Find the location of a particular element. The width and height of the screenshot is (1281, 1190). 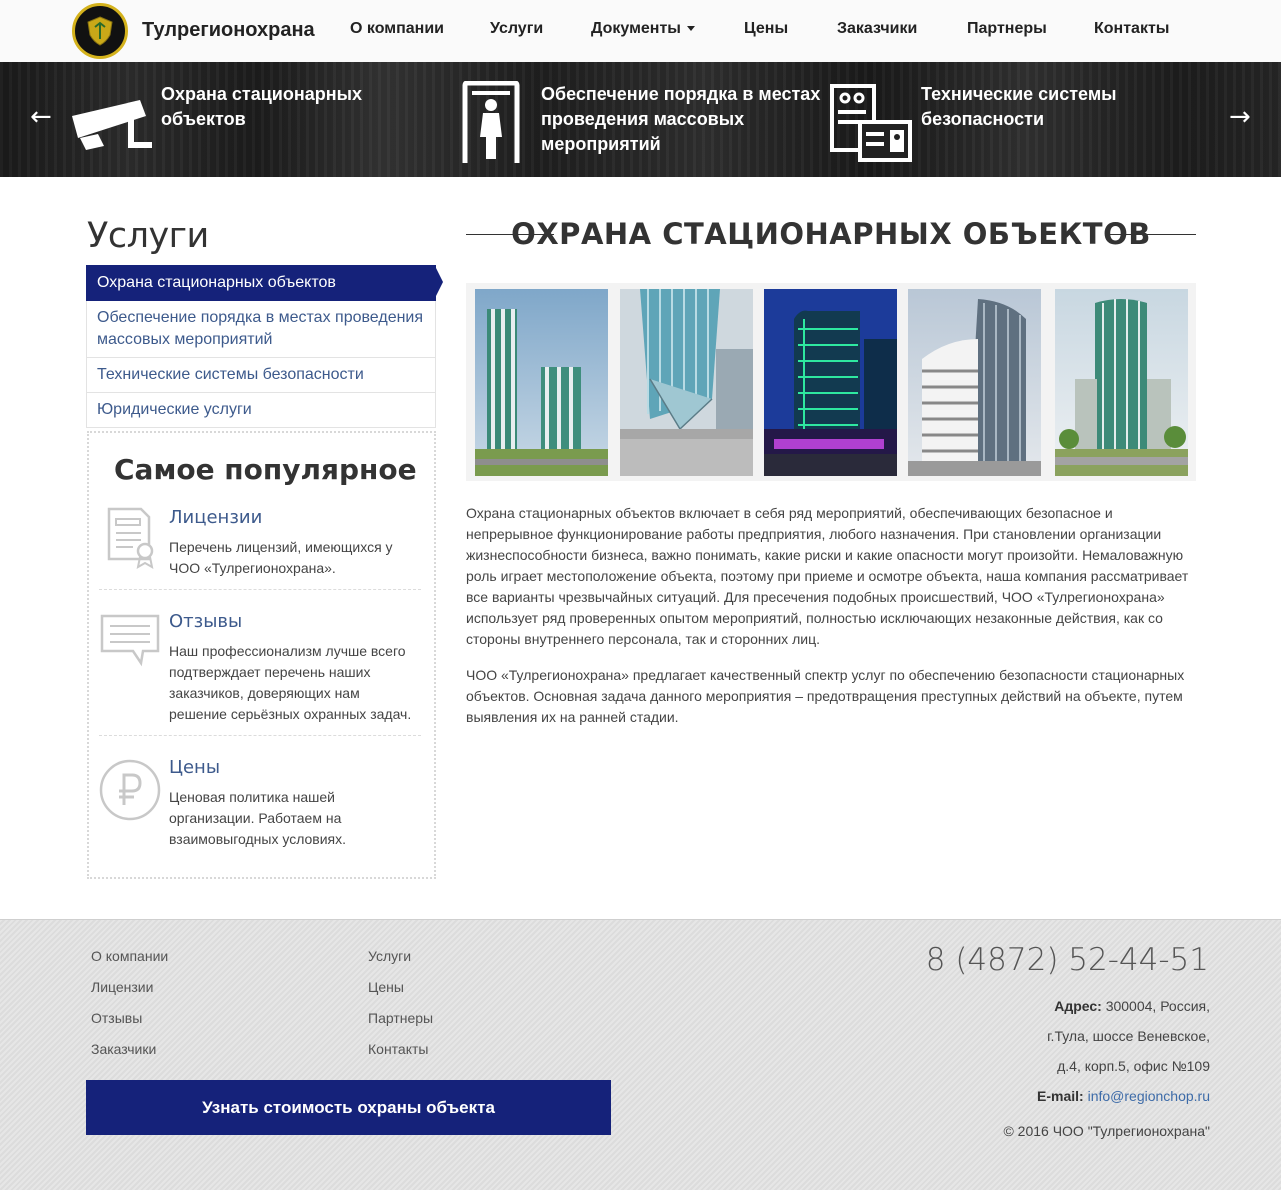

footer-link-contacts: Контакты is located at coordinates (398, 1049).